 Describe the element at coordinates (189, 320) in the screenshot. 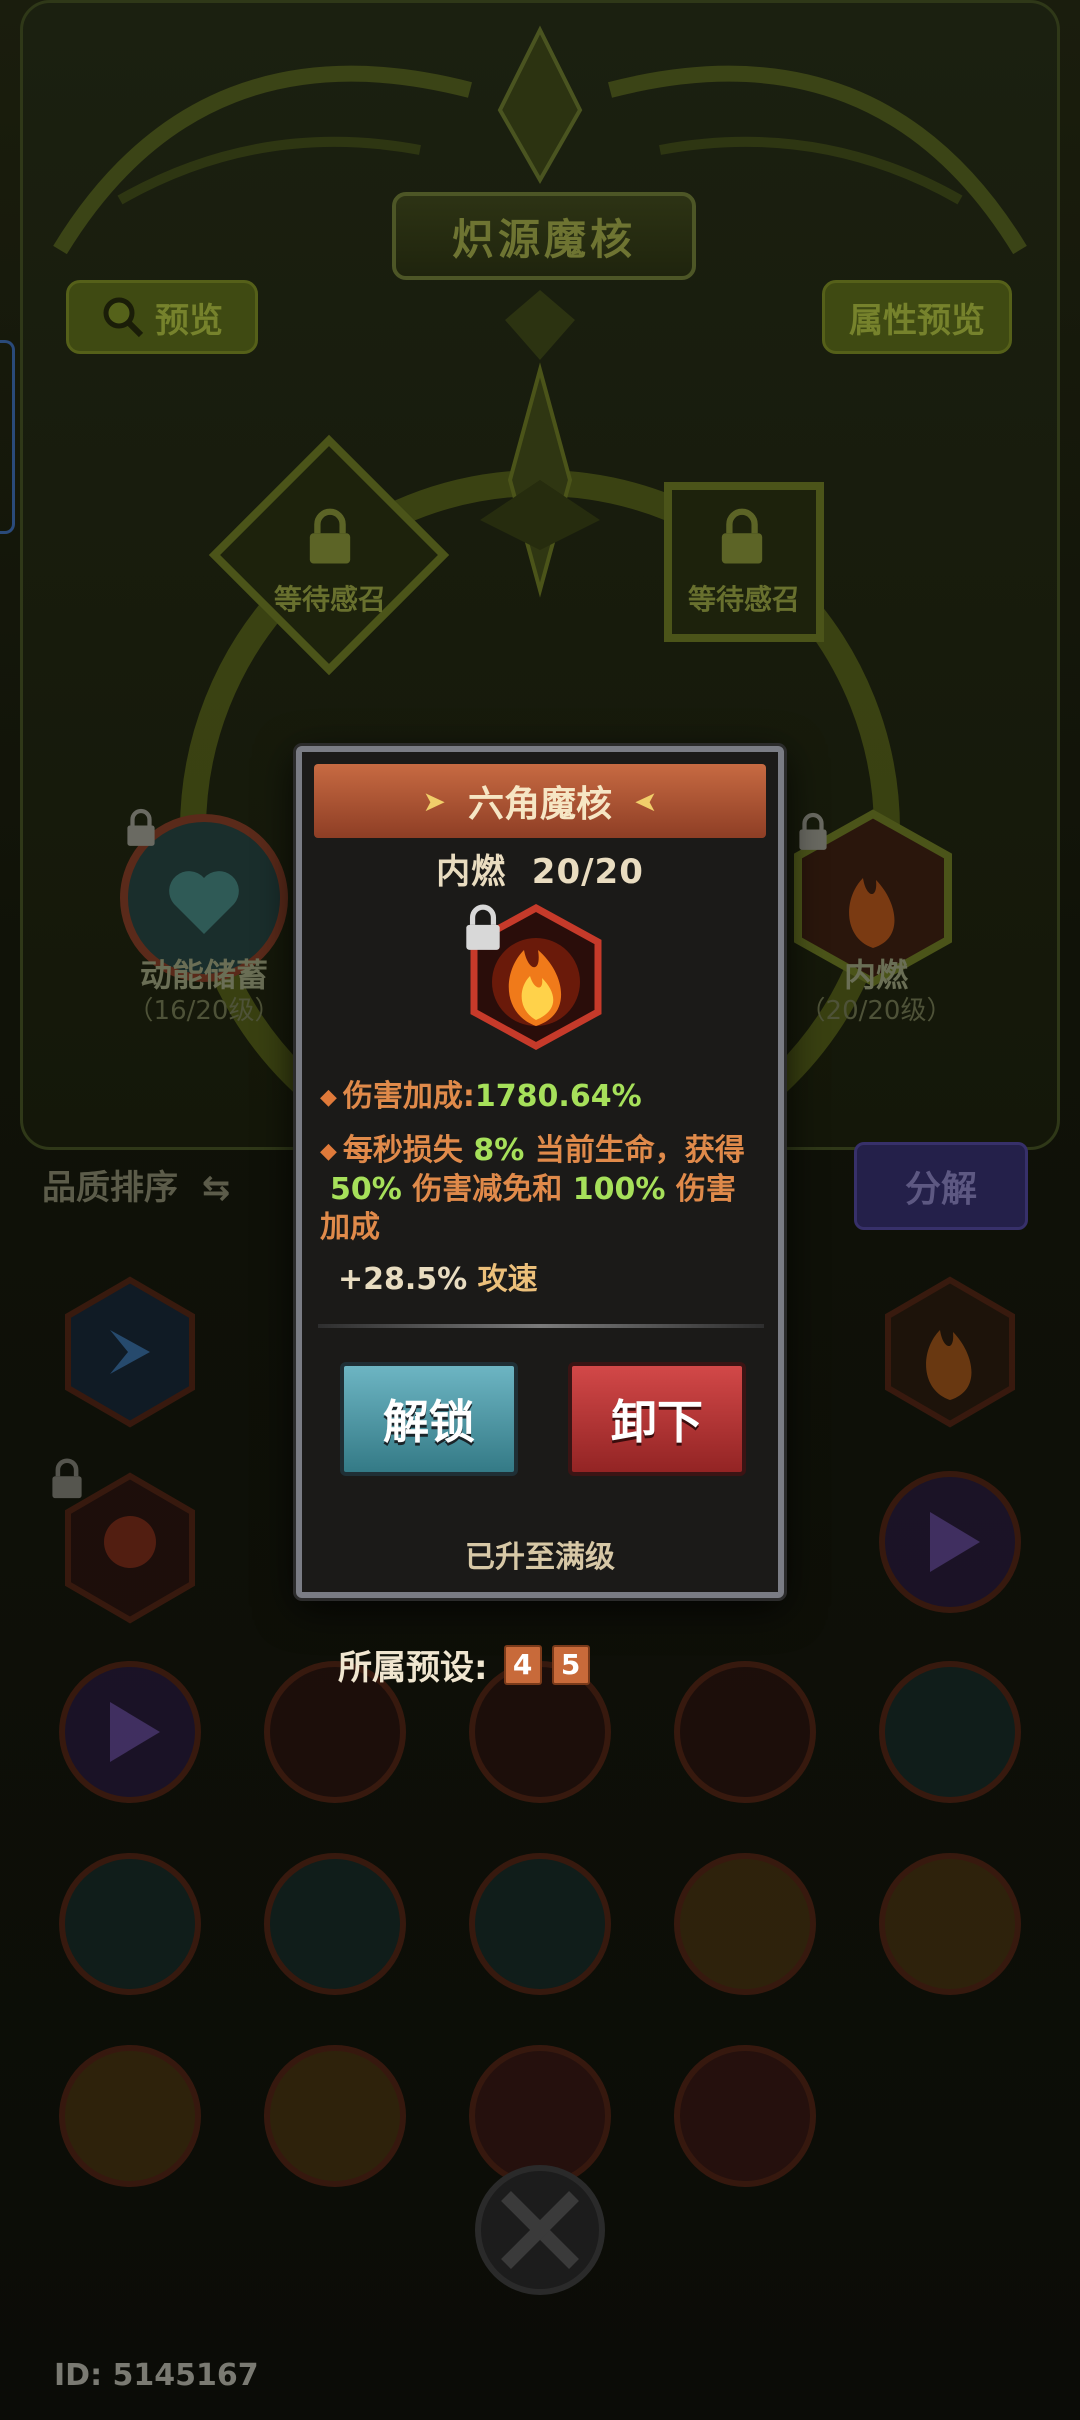

I see `preview-label: 预览` at that location.